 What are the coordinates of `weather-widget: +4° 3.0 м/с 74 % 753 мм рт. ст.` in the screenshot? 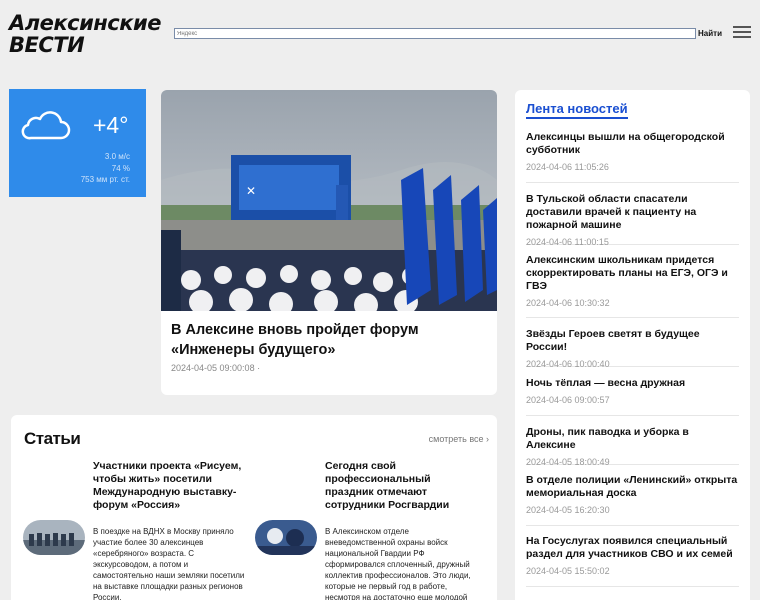 It's located at (77, 143).